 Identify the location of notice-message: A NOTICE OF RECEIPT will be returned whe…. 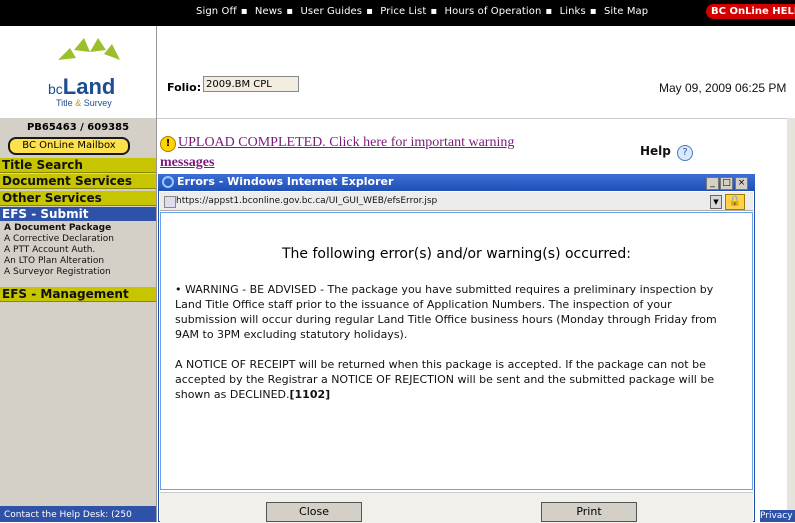
(452, 379).